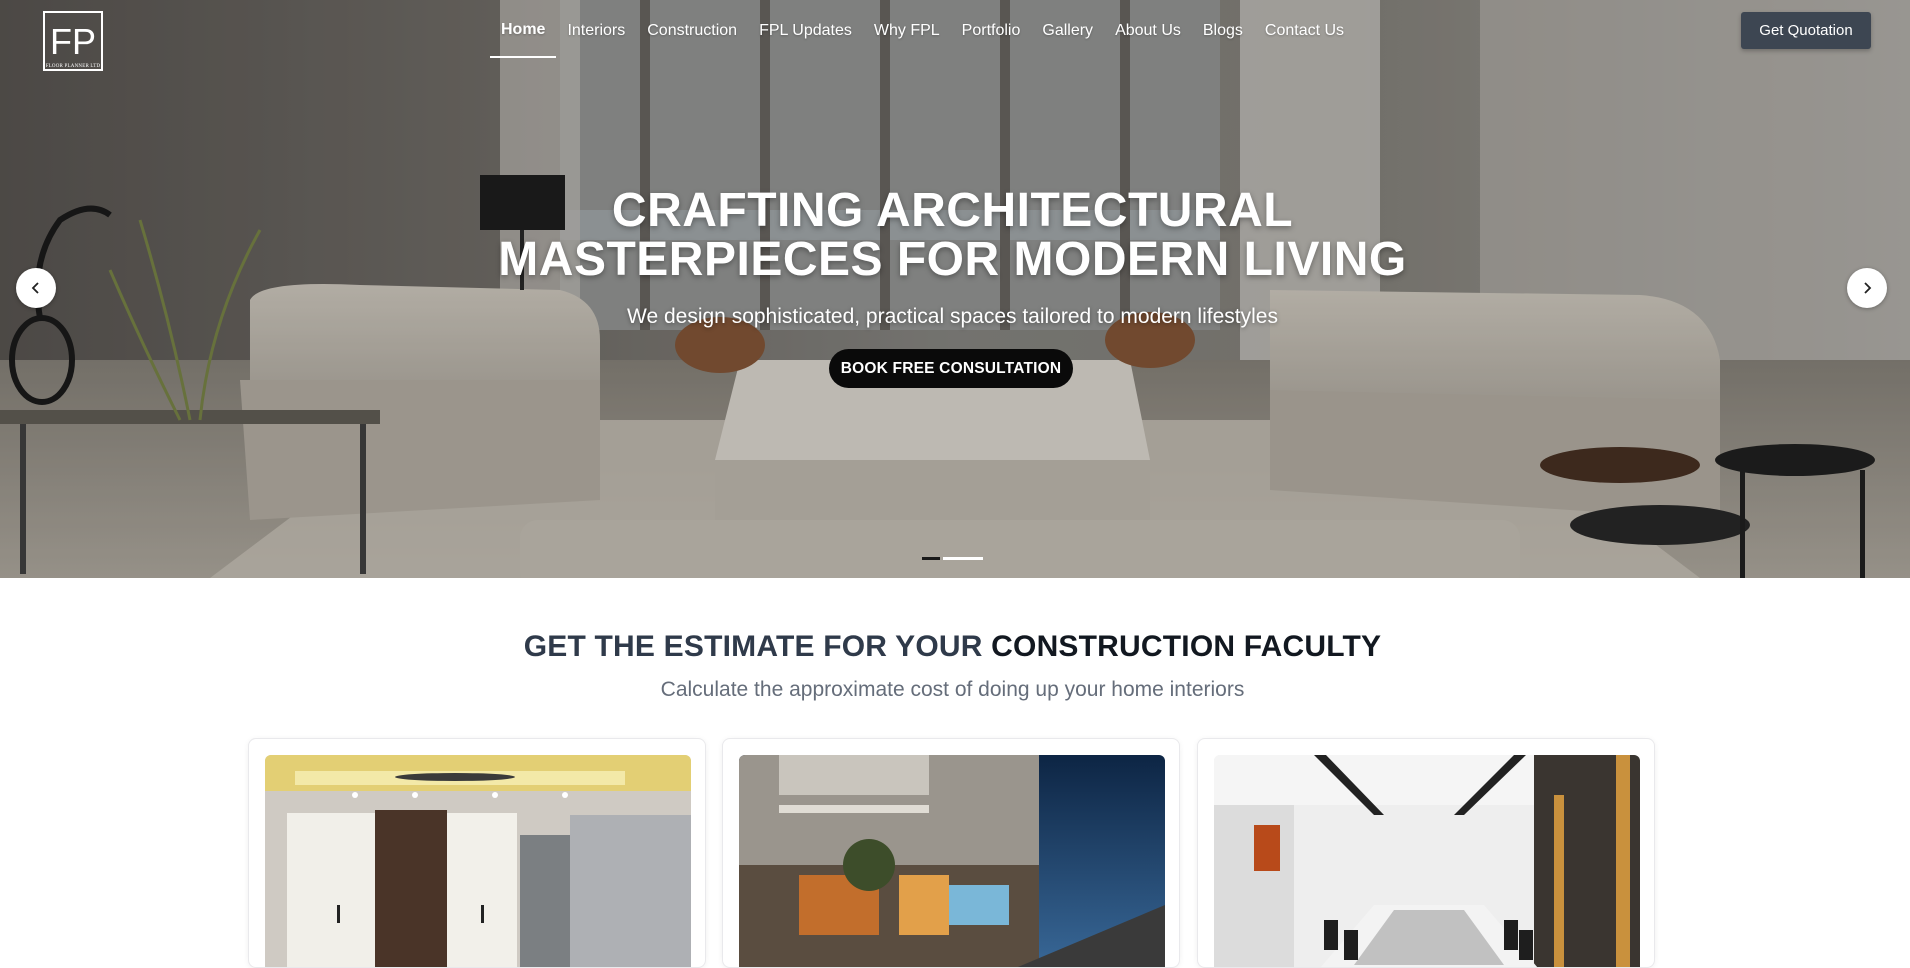  Describe the element at coordinates (1304, 29) in the screenshot. I see `nav-contact-us: Contact Us` at that location.